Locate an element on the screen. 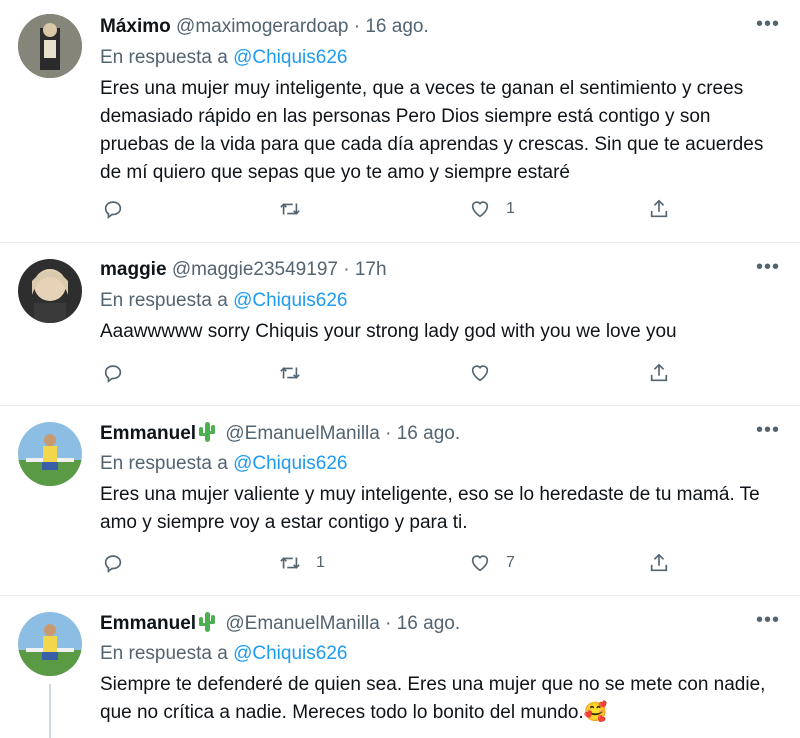  like-count: 1 is located at coordinates (510, 208).